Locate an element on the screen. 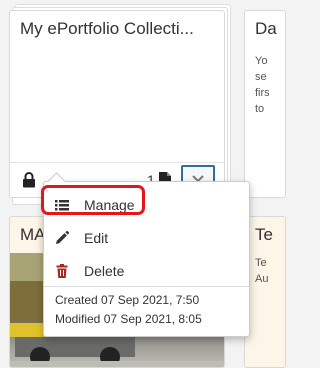  description-line: Te is located at coordinates (261, 263).